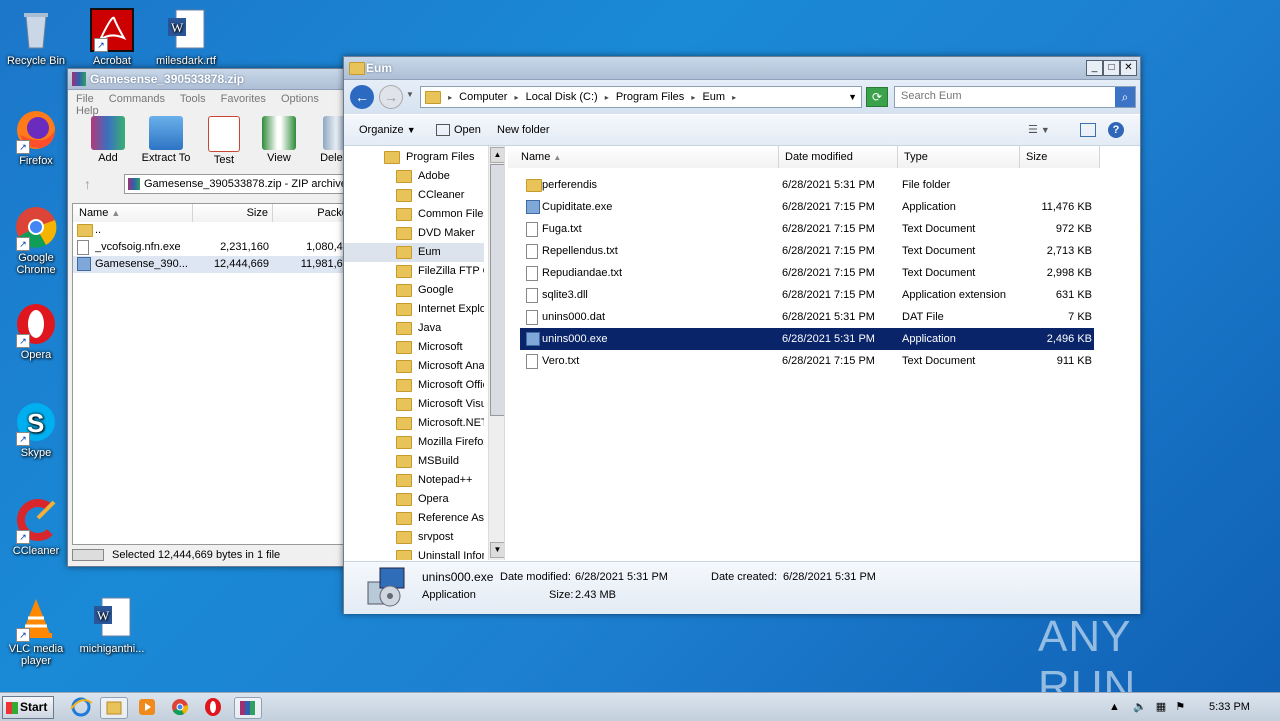 This screenshot has width=1280, height=721. Describe the element at coordinates (216, 230) in the screenshot. I see `table-row: ..` at that location.